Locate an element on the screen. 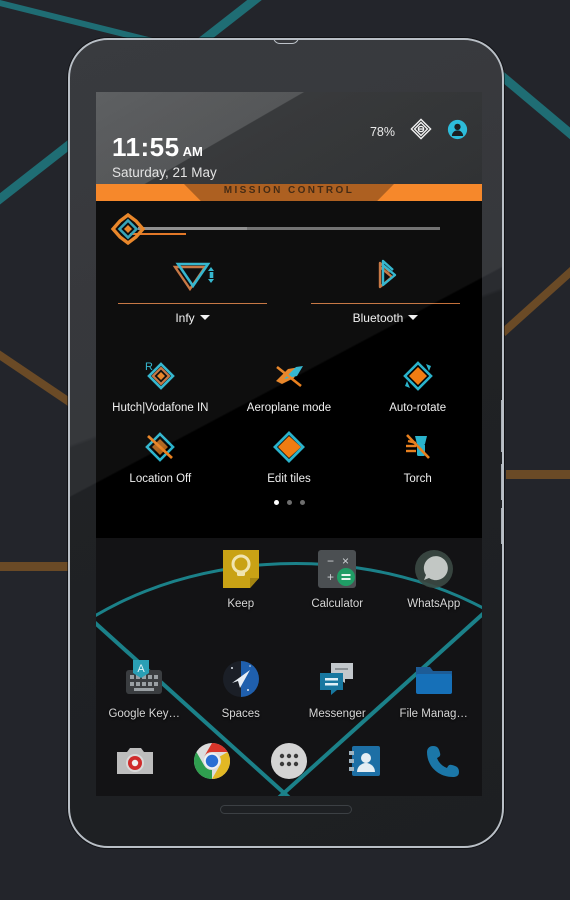 The image size is (570, 900). calculator-icon: − × + is located at coordinates (337, 569).